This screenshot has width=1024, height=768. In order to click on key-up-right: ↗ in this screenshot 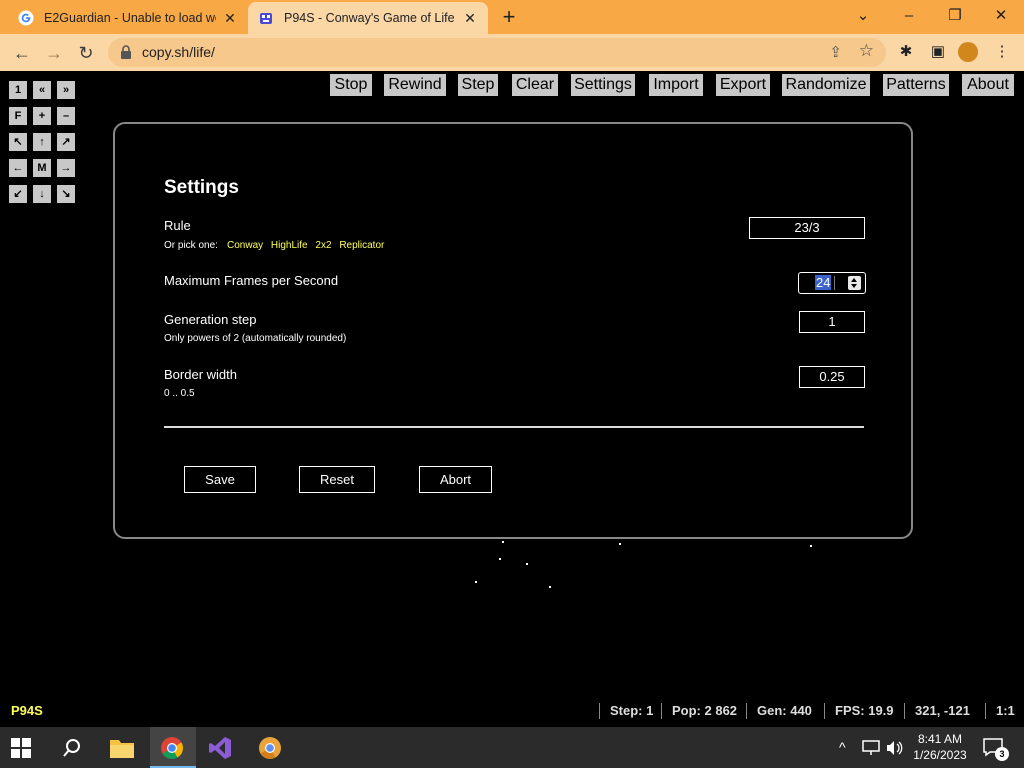, I will do `click(66, 142)`.